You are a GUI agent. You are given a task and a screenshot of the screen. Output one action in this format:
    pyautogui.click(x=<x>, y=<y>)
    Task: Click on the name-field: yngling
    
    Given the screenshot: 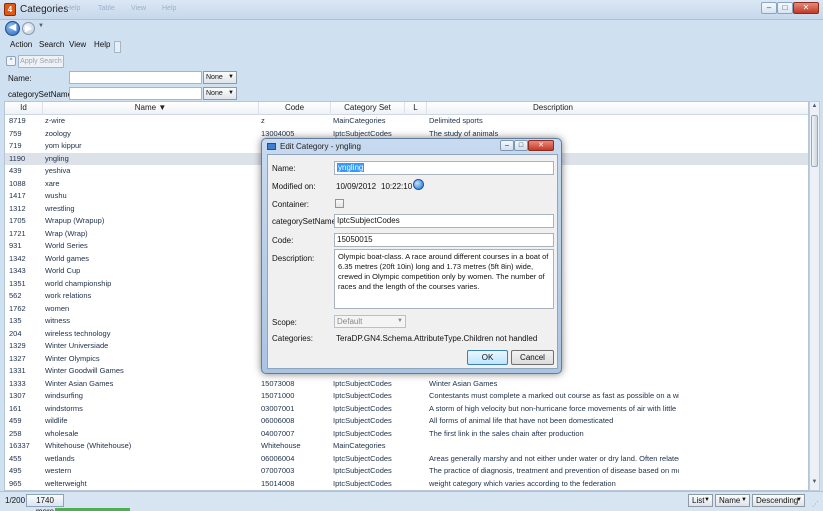 What is the action you would take?
    pyautogui.click(x=444, y=168)
    